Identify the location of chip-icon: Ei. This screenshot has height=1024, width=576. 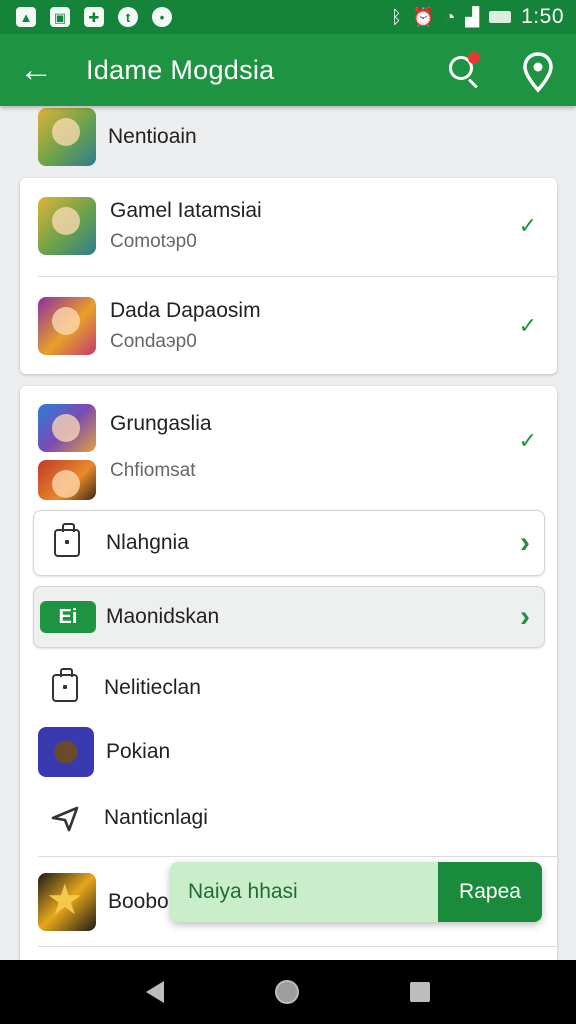
(68, 617).